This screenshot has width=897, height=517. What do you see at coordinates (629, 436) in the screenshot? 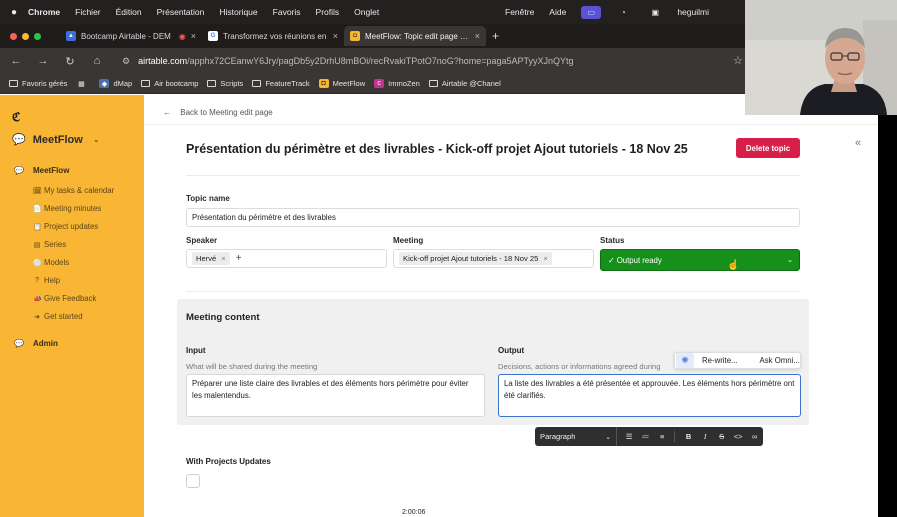
I see `numbered-list-icon: ☰` at bounding box center [629, 436].